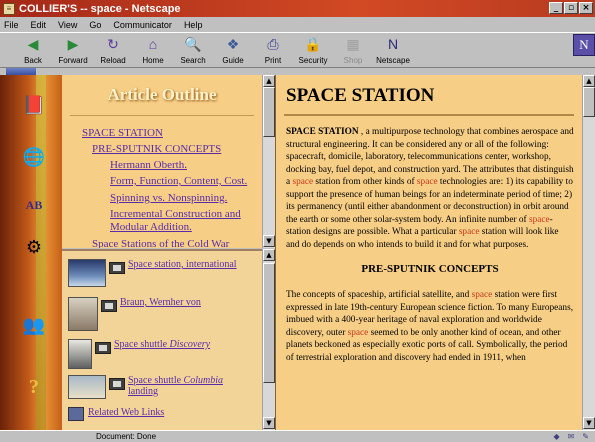 The height and width of the screenshot is (442, 595). I want to click on minimize-button: _, so click(556, 8).